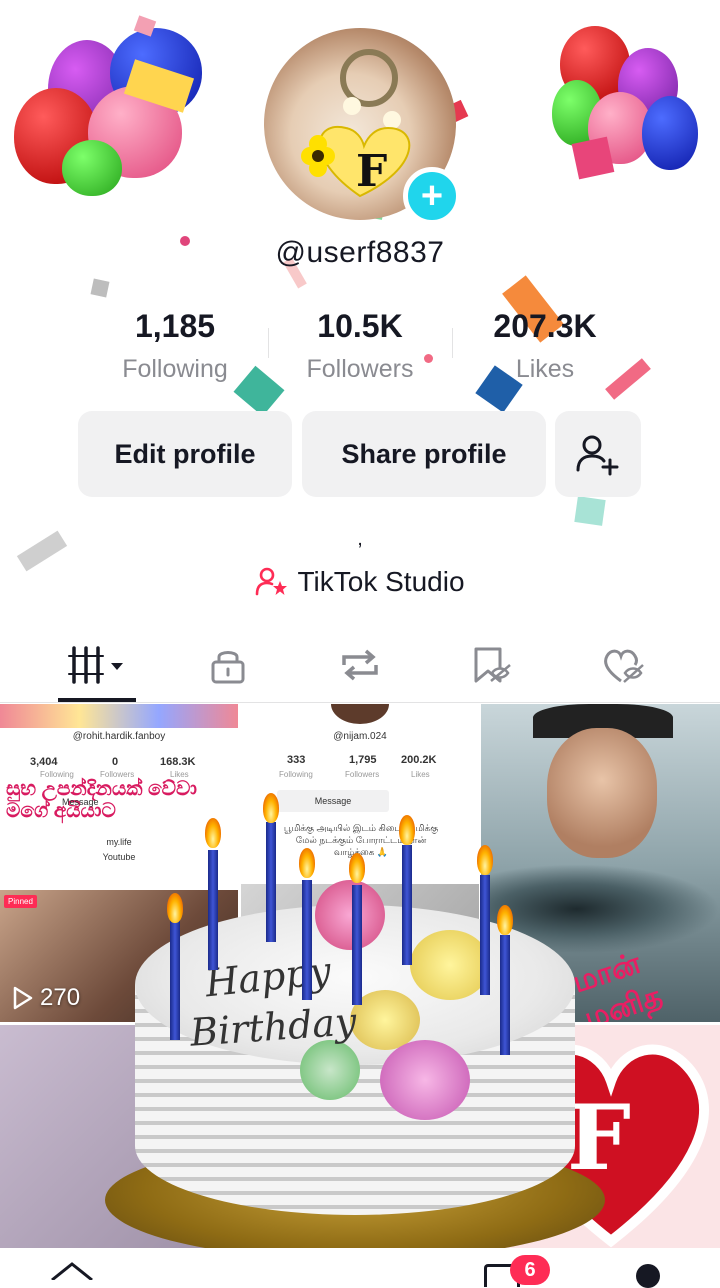  Describe the element at coordinates (360, 252) in the screenshot. I see `profile-username: @userf8837` at that location.